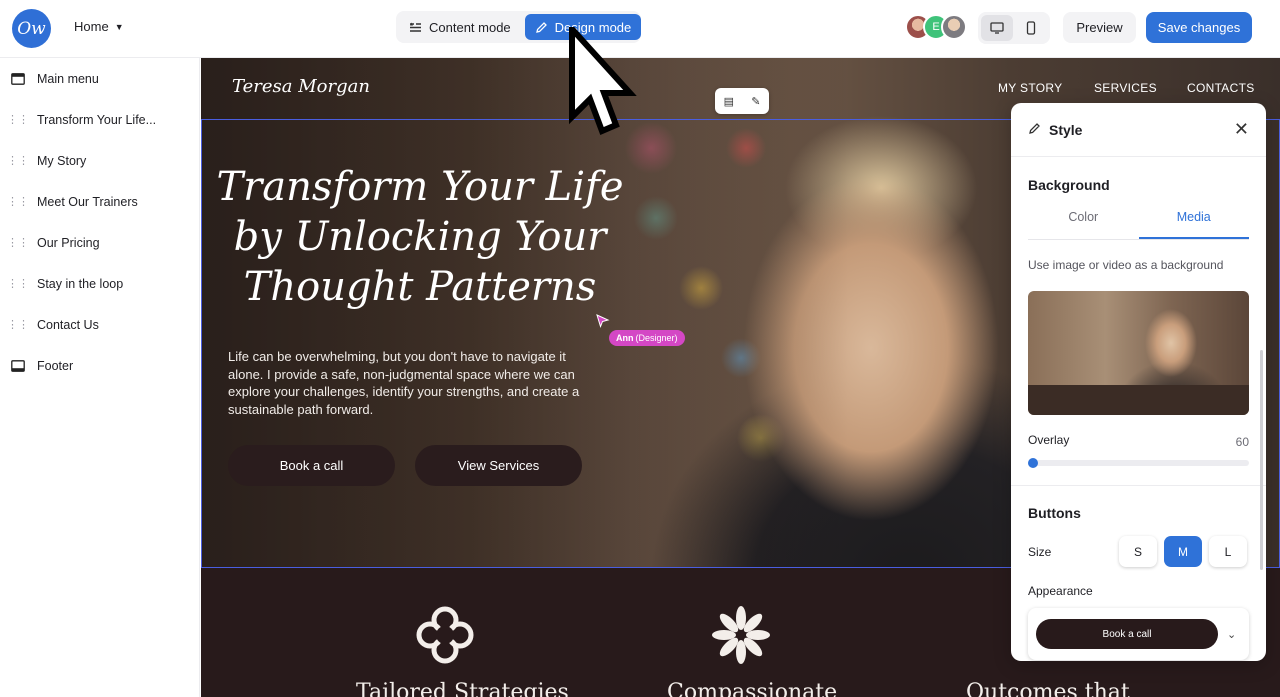 The width and height of the screenshot is (1280, 697). What do you see at coordinates (1125, 88) in the screenshot?
I see `nav-link-services: SERVICES` at bounding box center [1125, 88].